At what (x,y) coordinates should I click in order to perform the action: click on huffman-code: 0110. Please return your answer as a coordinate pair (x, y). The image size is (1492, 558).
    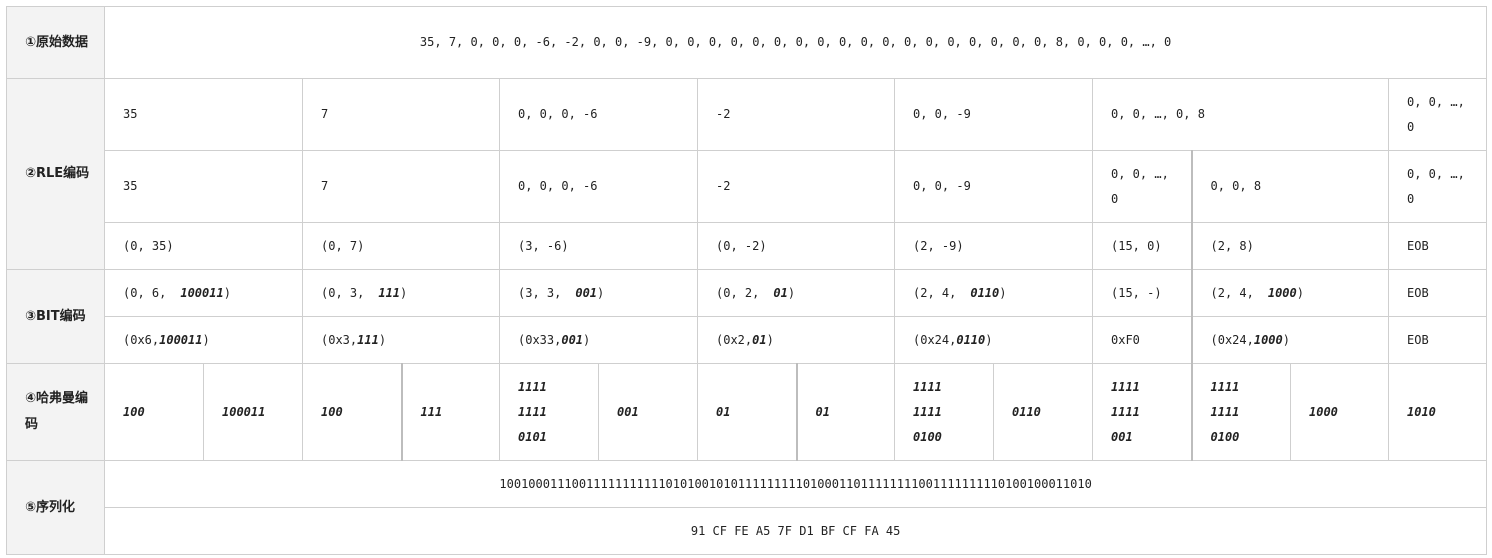
    Looking at the image, I should click on (1026, 411).